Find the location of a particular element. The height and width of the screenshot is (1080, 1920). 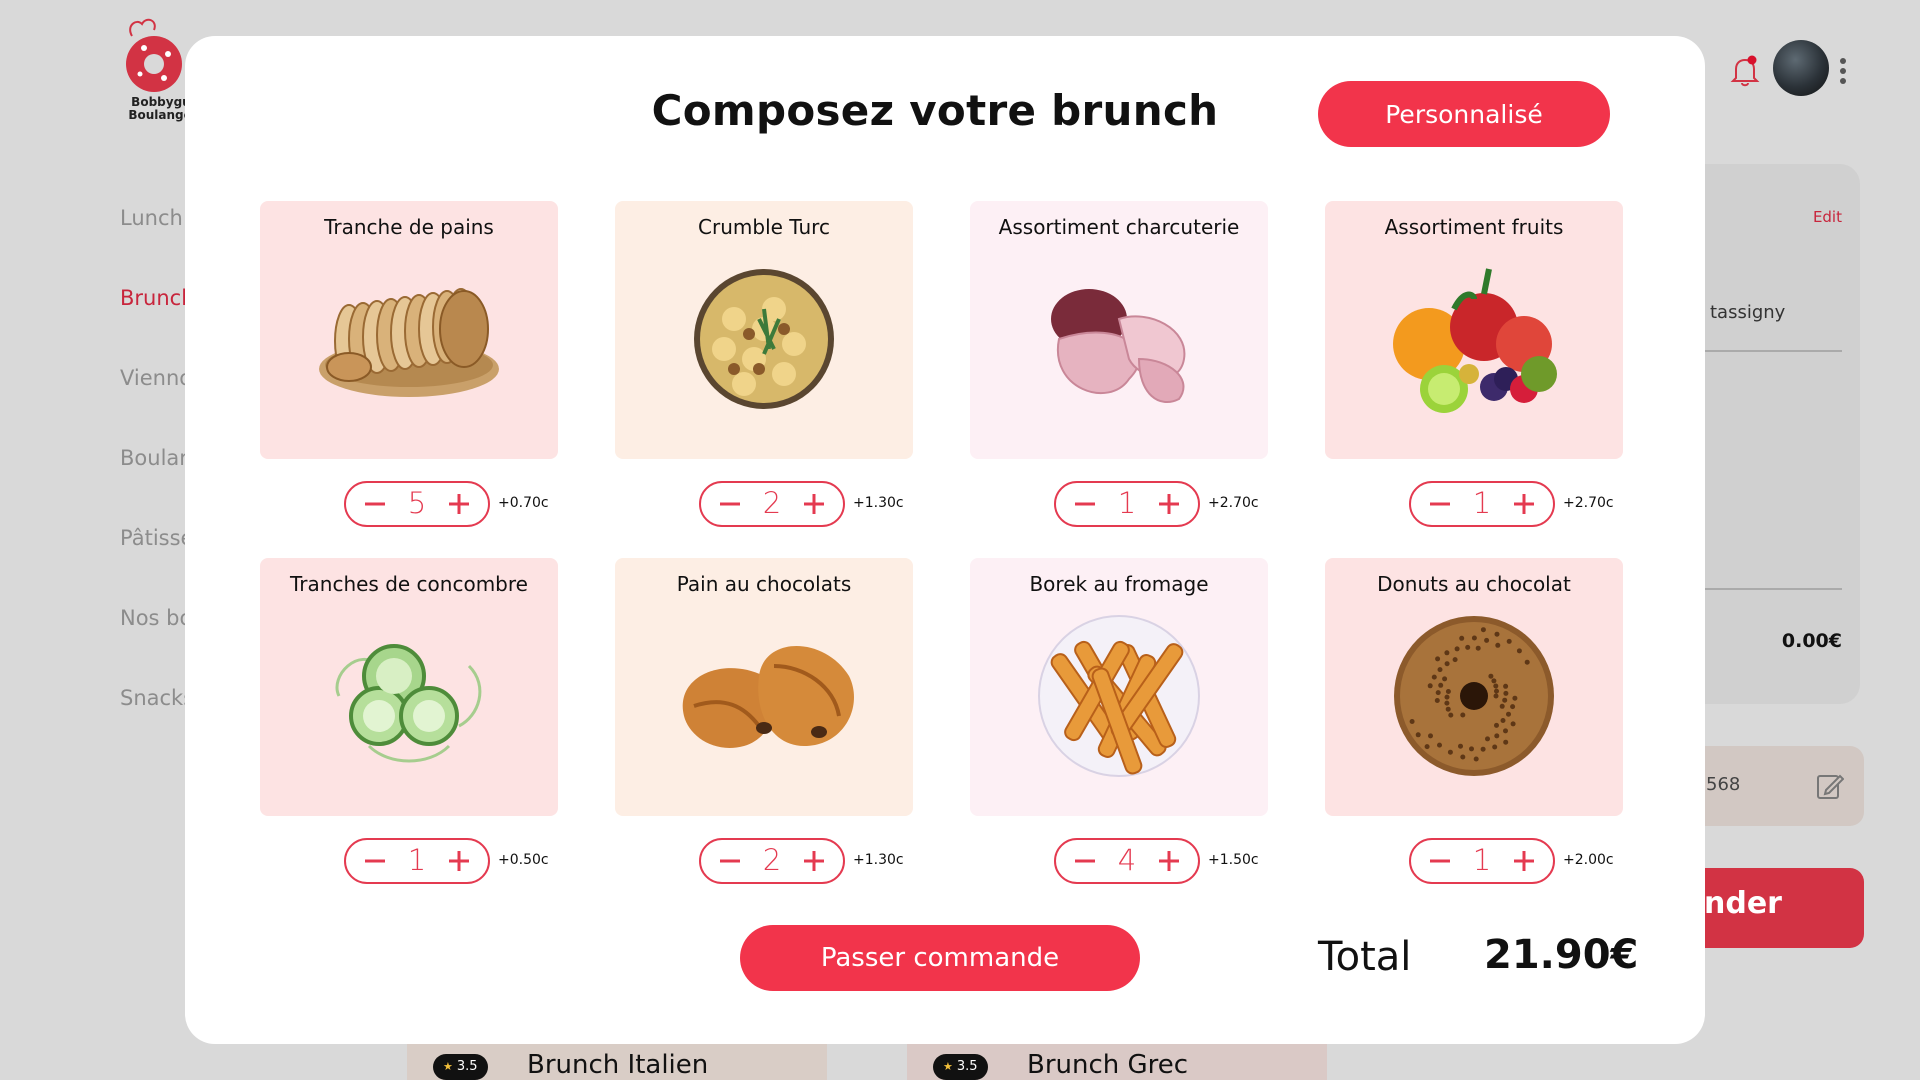

product-name: Tranches de concombre is located at coordinates (409, 584).